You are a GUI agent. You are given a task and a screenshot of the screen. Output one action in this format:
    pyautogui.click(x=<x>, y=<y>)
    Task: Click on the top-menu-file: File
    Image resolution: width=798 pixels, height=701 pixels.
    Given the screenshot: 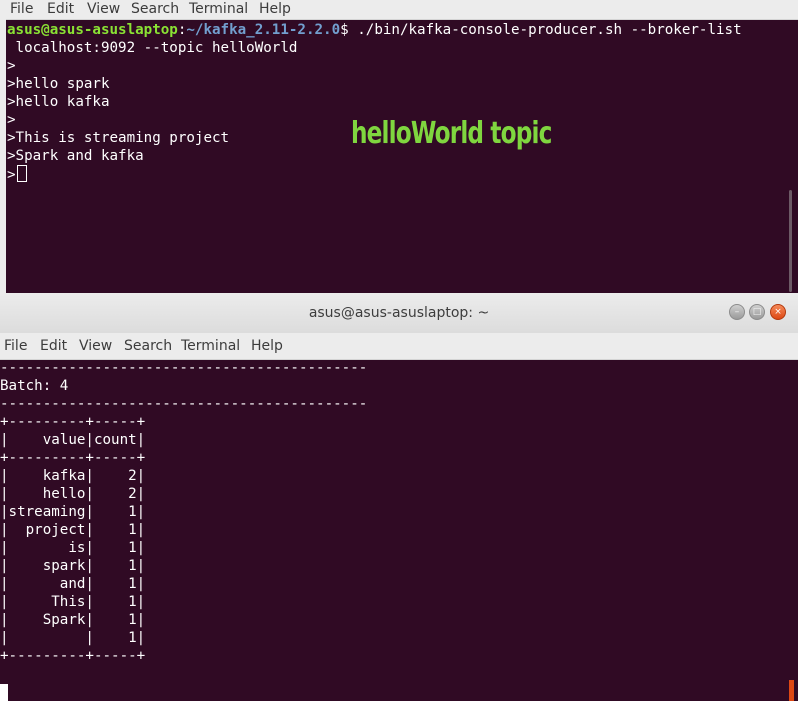 What is the action you would take?
    pyautogui.click(x=21, y=9)
    